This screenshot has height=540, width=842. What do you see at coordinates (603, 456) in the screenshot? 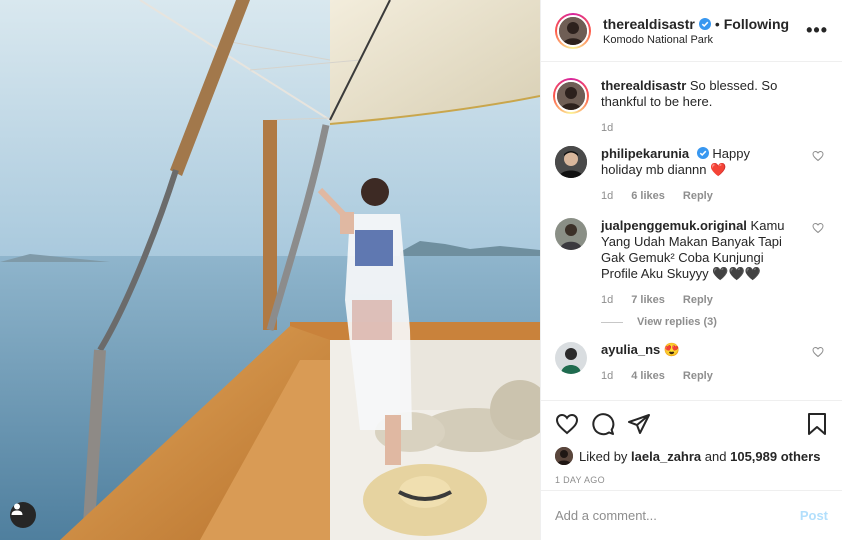
I see `liked-by-prefix: Liked by` at bounding box center [603, 456].